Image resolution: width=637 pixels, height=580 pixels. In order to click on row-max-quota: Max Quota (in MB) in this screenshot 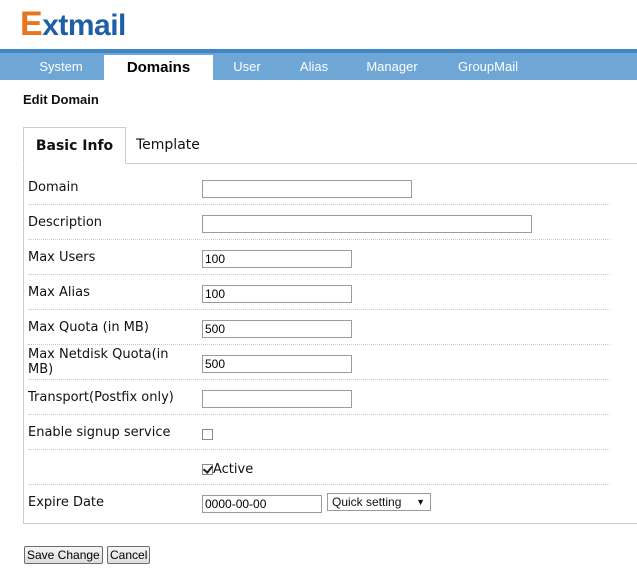, I will do `click(319, 327)`.